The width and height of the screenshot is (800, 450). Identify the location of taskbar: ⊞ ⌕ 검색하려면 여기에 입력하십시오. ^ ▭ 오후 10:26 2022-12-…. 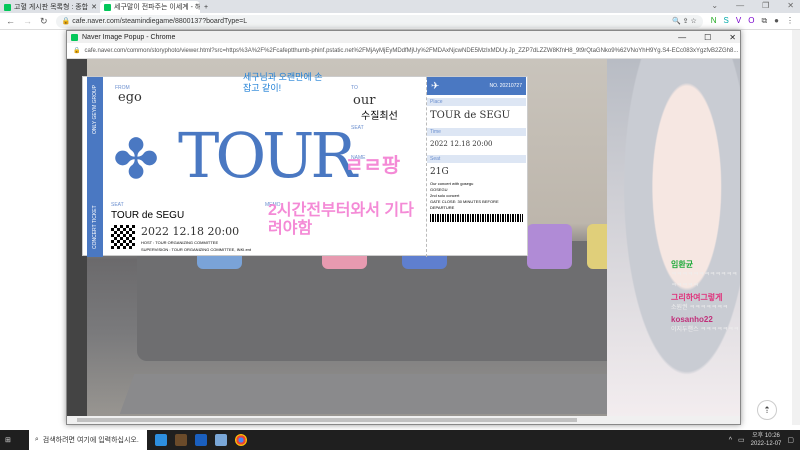
(400, 440).